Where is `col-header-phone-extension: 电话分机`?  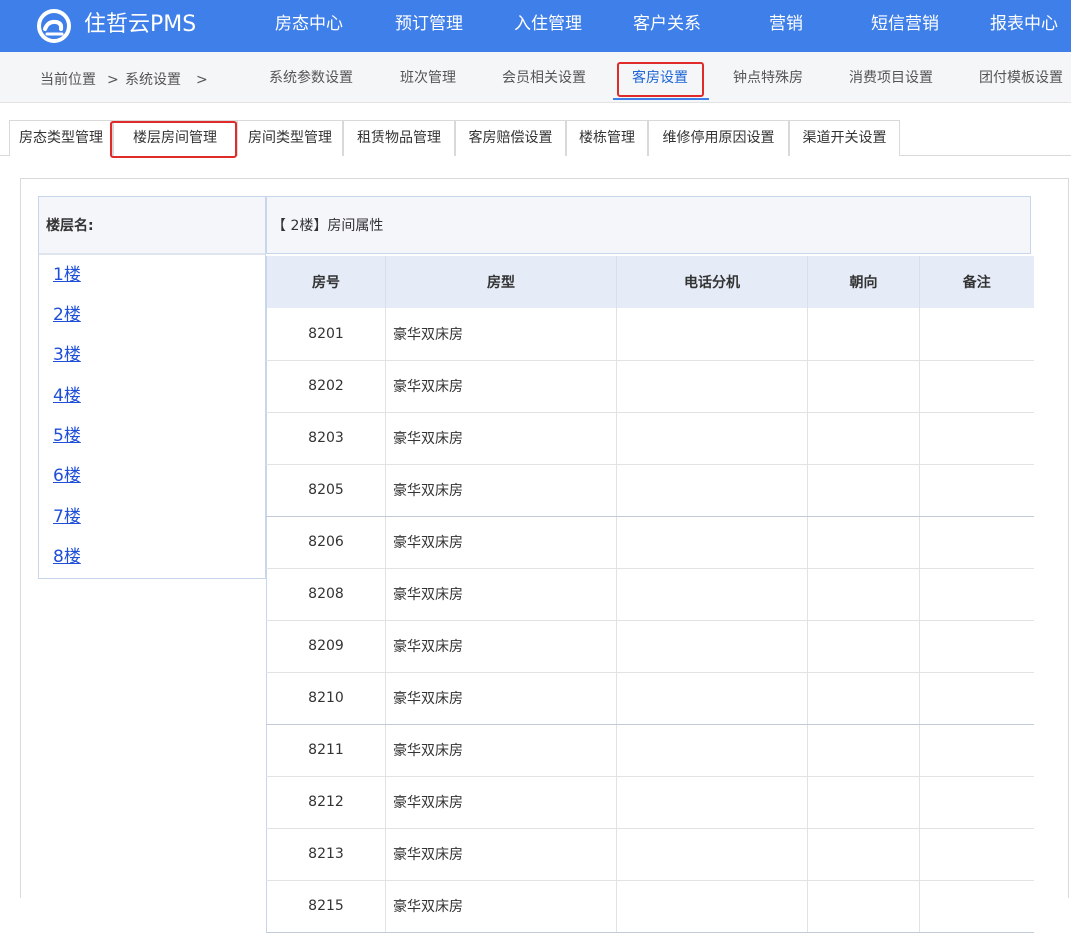
col-header-phone-extension: 电话分机 is located at coordinates (712, 282).